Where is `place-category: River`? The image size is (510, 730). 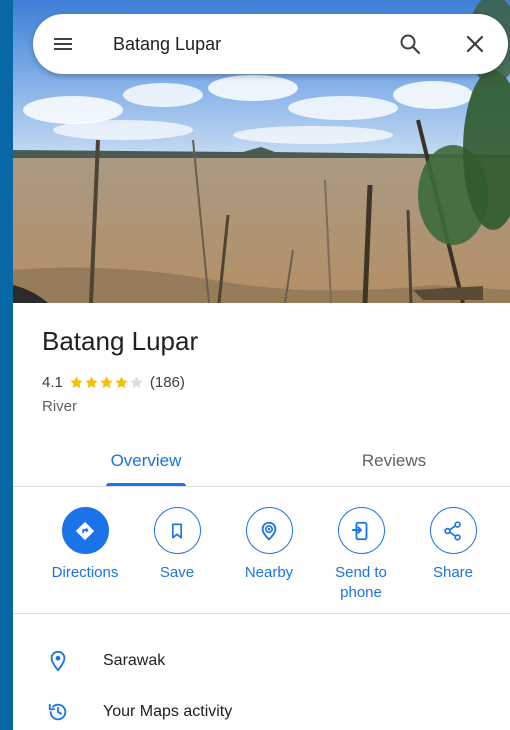 place-category: River is located at coordinates (59, 406).